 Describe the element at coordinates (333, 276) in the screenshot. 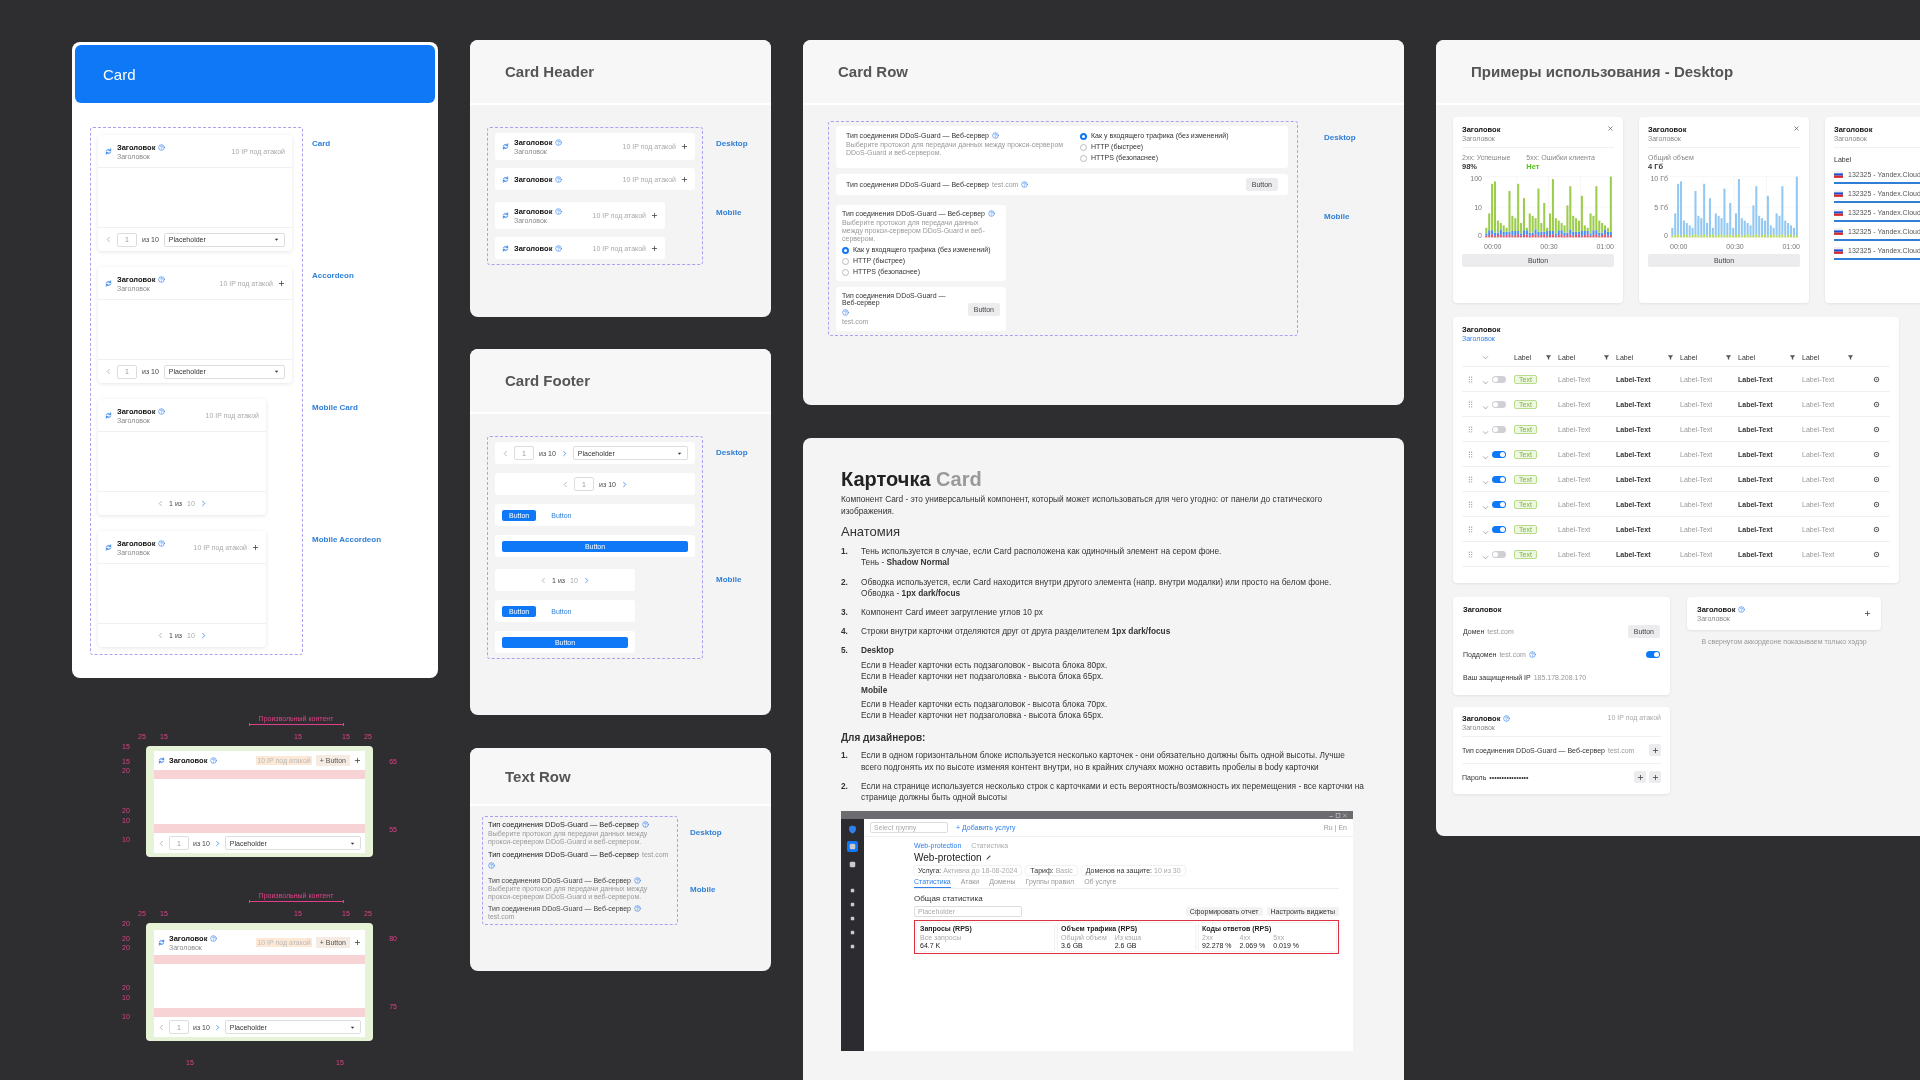

I see `variant-label: Accordeon` at that location.